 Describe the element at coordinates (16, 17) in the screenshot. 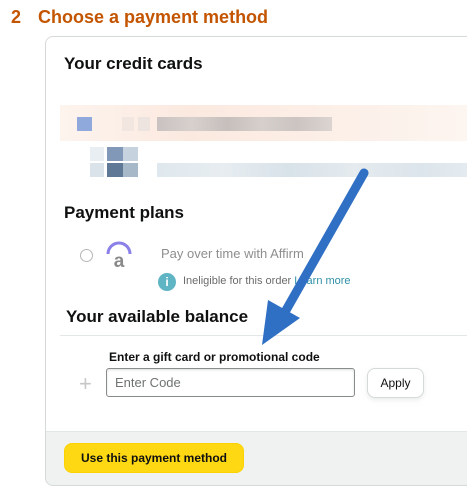

I see `step-number: 2` at that location.